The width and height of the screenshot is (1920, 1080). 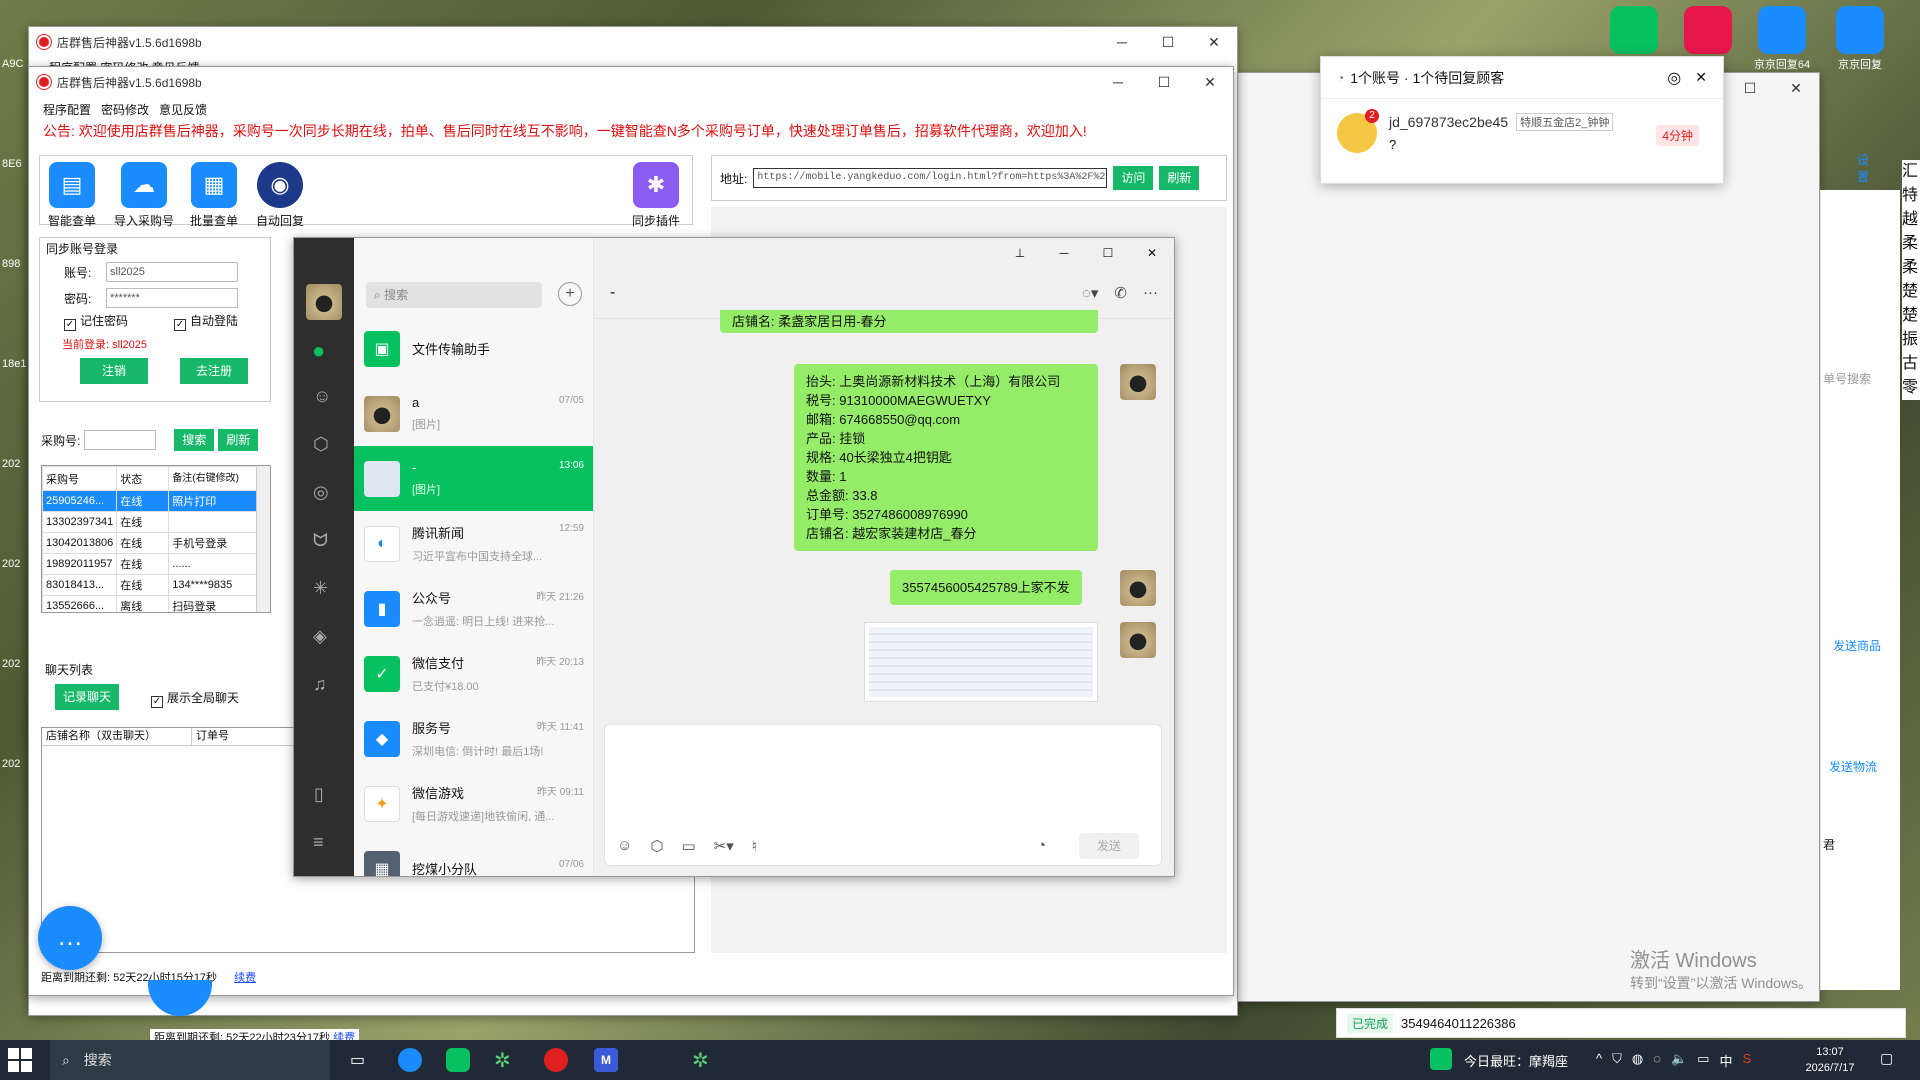 What do you see at coordinates (1863, 168) in the screenshot?
I see `right-settings-label: 设置` at bounding box center [1863, 168].